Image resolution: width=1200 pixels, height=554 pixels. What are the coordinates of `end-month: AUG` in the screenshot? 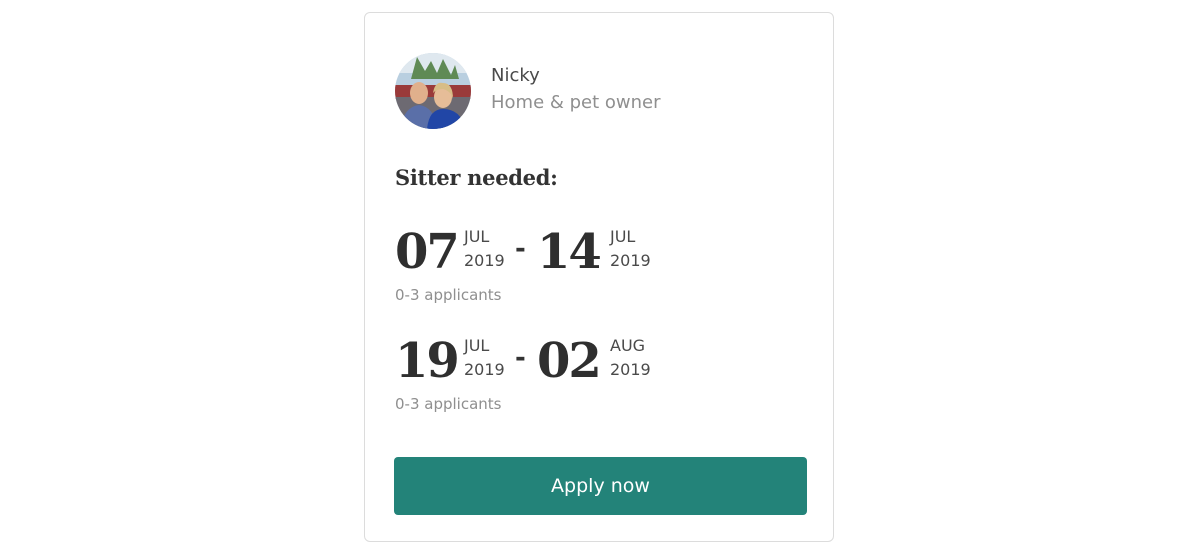 It's located at (628, 345).